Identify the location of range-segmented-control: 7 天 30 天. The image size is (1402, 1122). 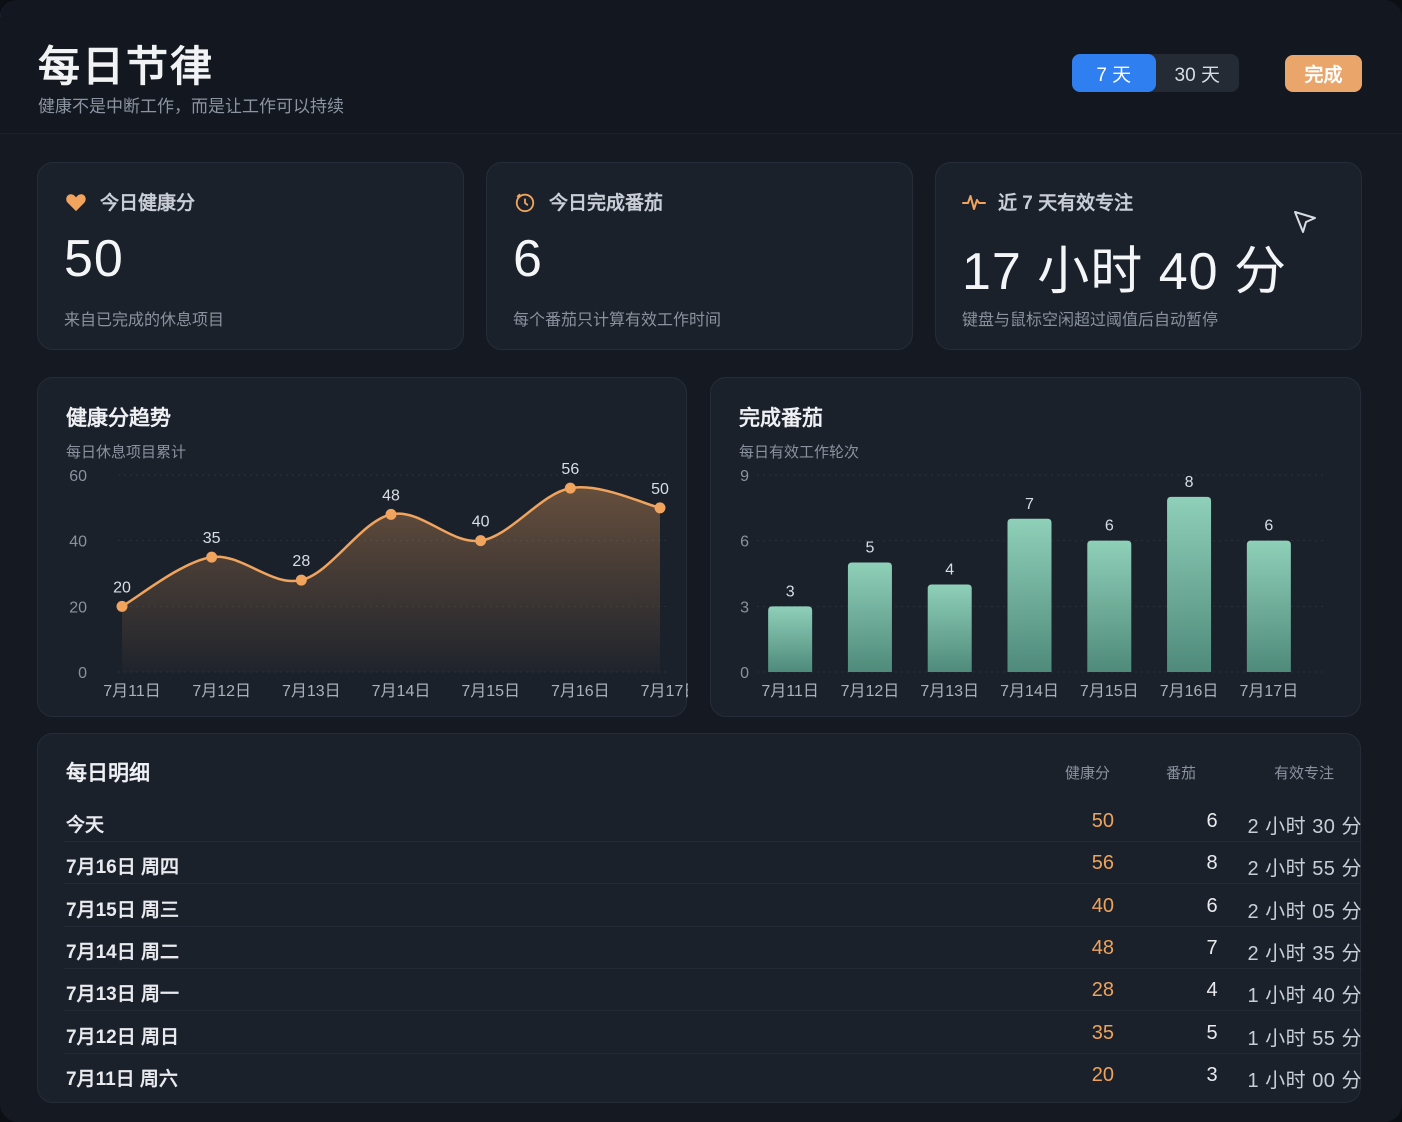
(1155, 73).